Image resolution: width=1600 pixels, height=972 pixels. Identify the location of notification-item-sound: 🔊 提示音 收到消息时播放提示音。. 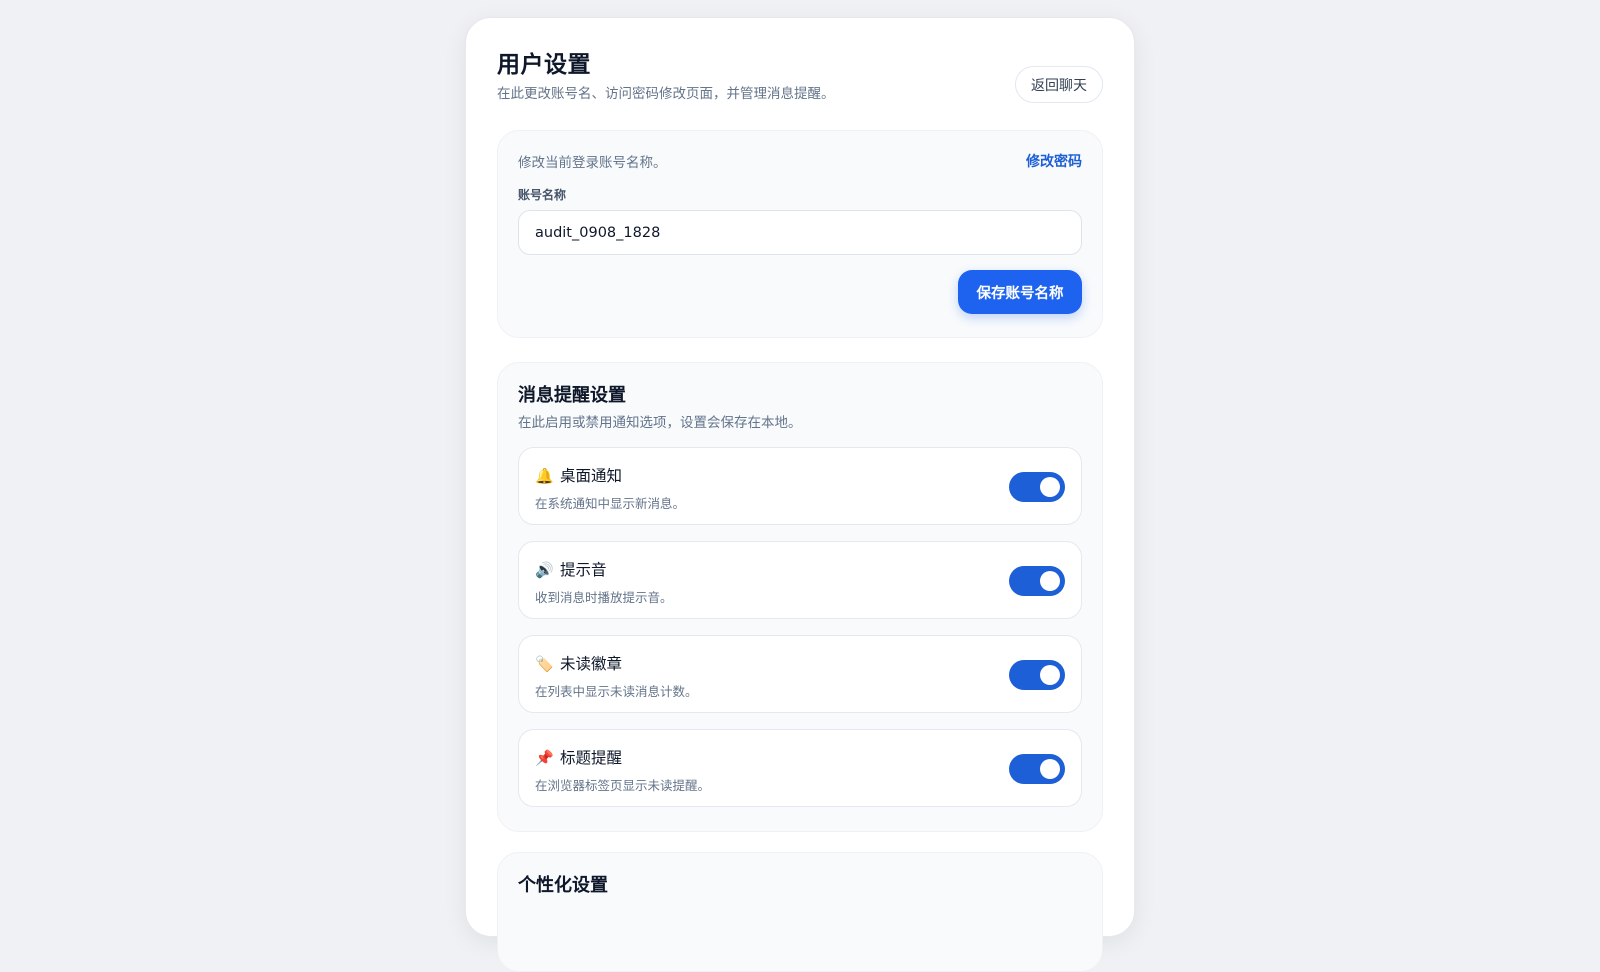
(800, 580).